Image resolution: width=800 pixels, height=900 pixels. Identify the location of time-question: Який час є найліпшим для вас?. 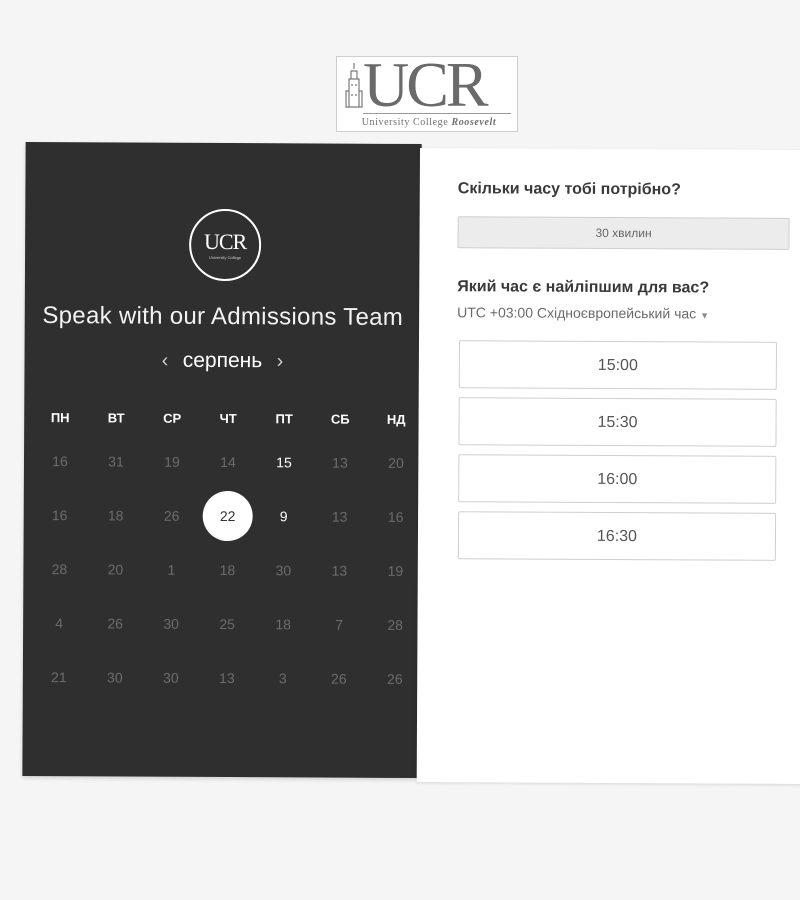
(583, 287).